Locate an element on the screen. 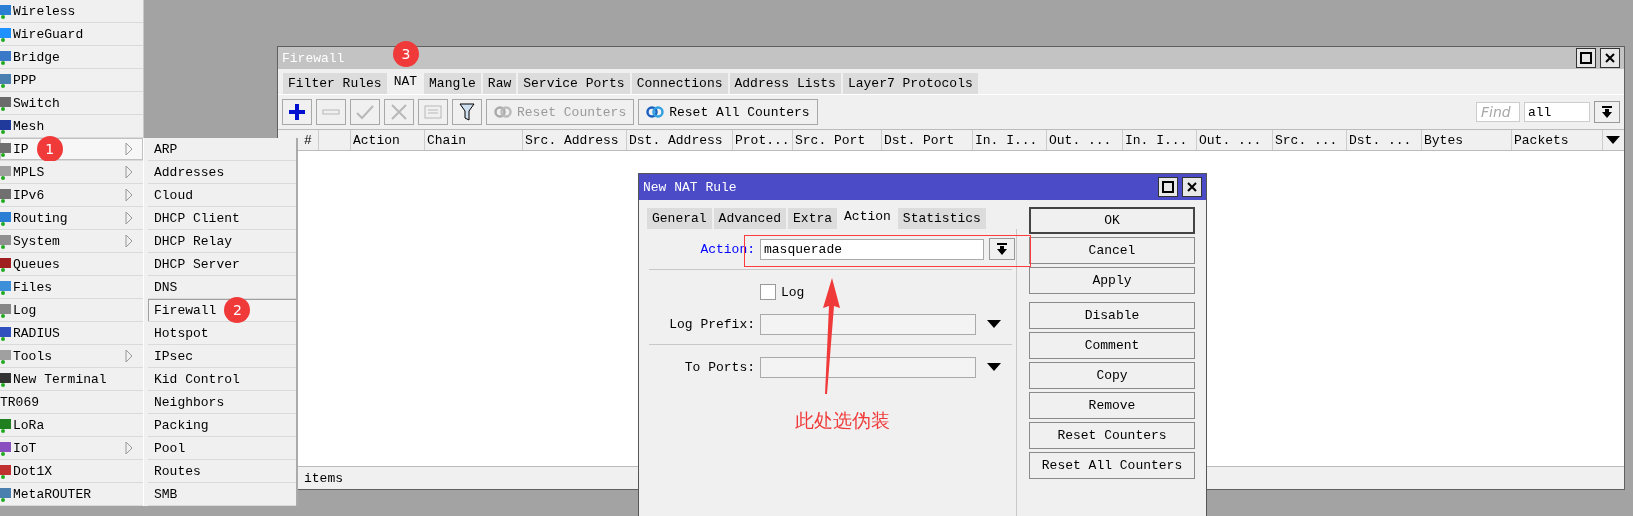  dialog-button: Remove is located at coordinates (1112, 405).